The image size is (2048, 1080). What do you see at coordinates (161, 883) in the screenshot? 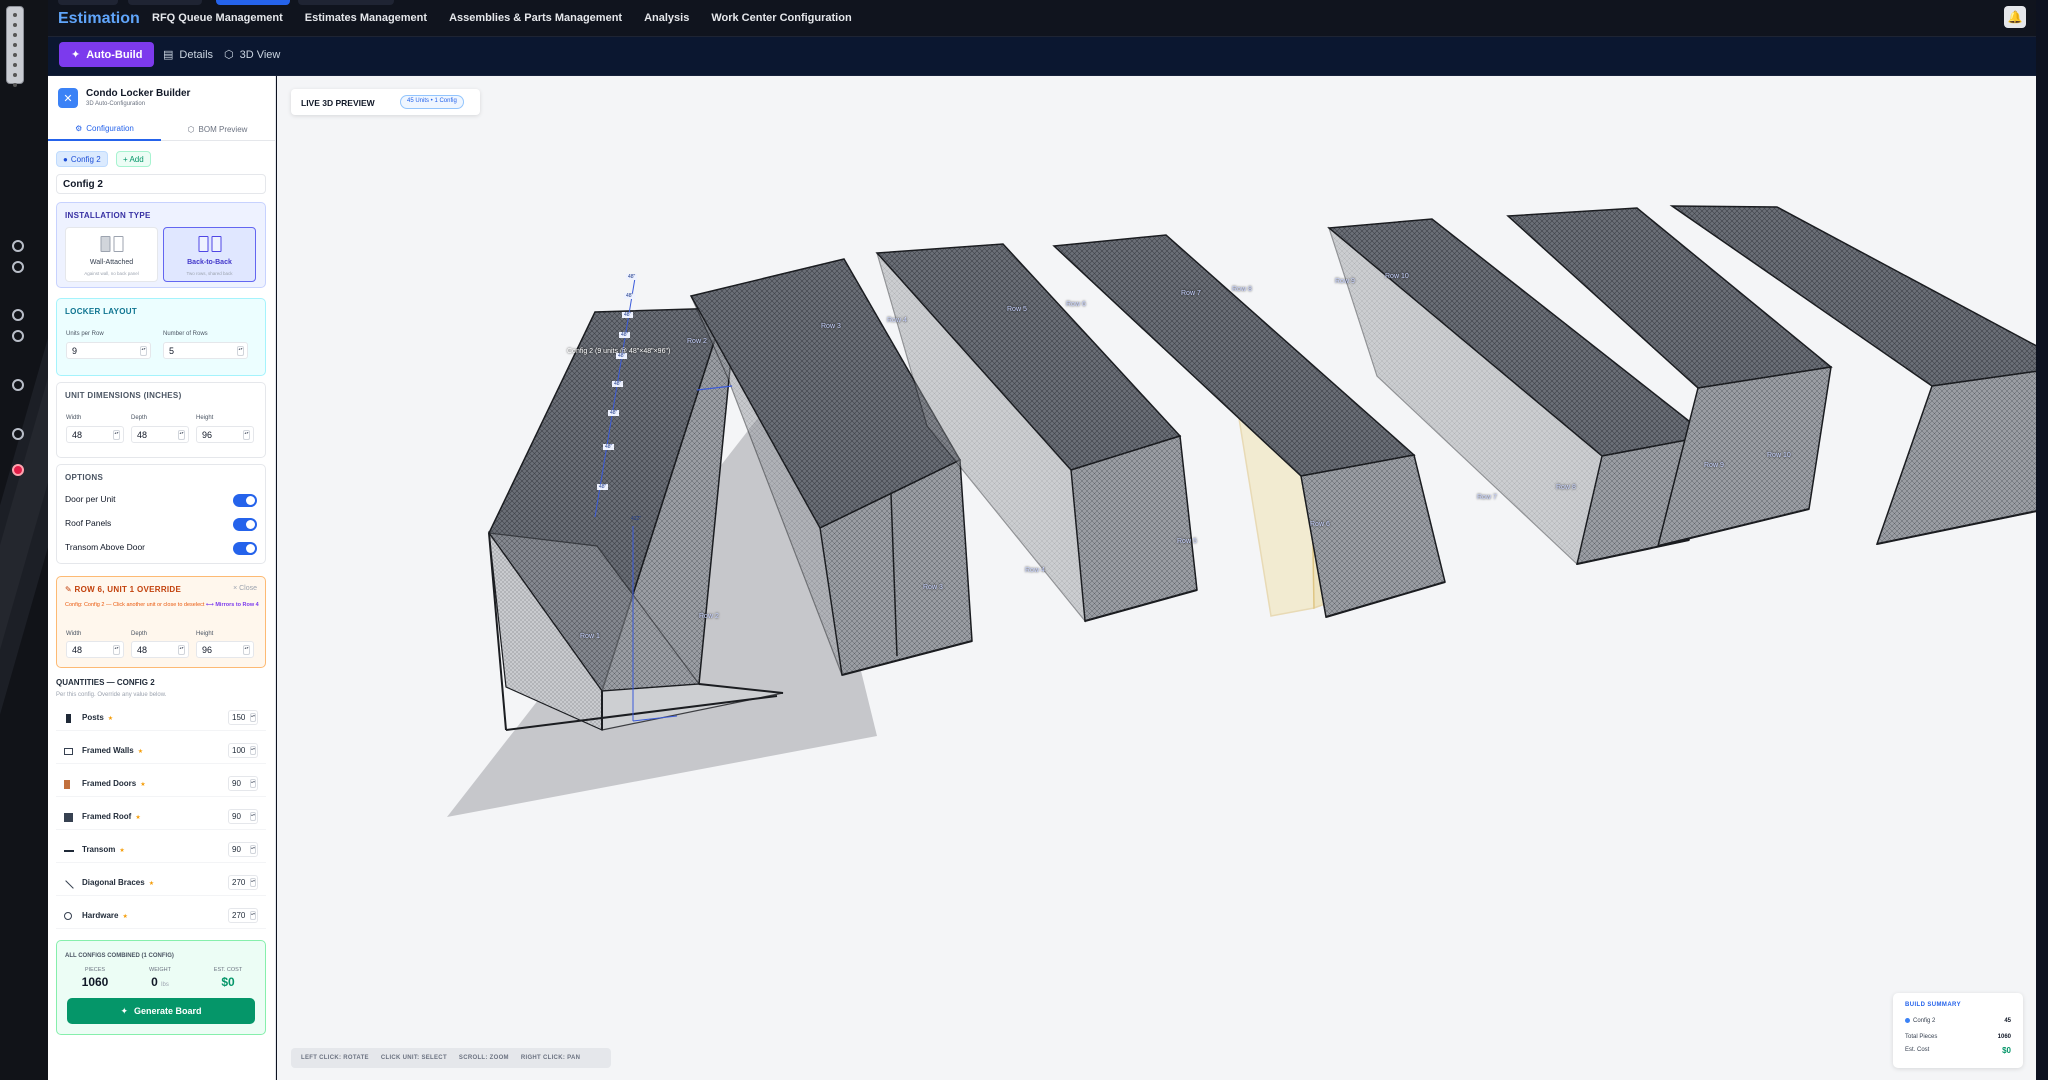
I see `quantity-row-diagonal-braces: Diagonal Braces ★ 270 ▴▾` at bounding box center [161, 883].